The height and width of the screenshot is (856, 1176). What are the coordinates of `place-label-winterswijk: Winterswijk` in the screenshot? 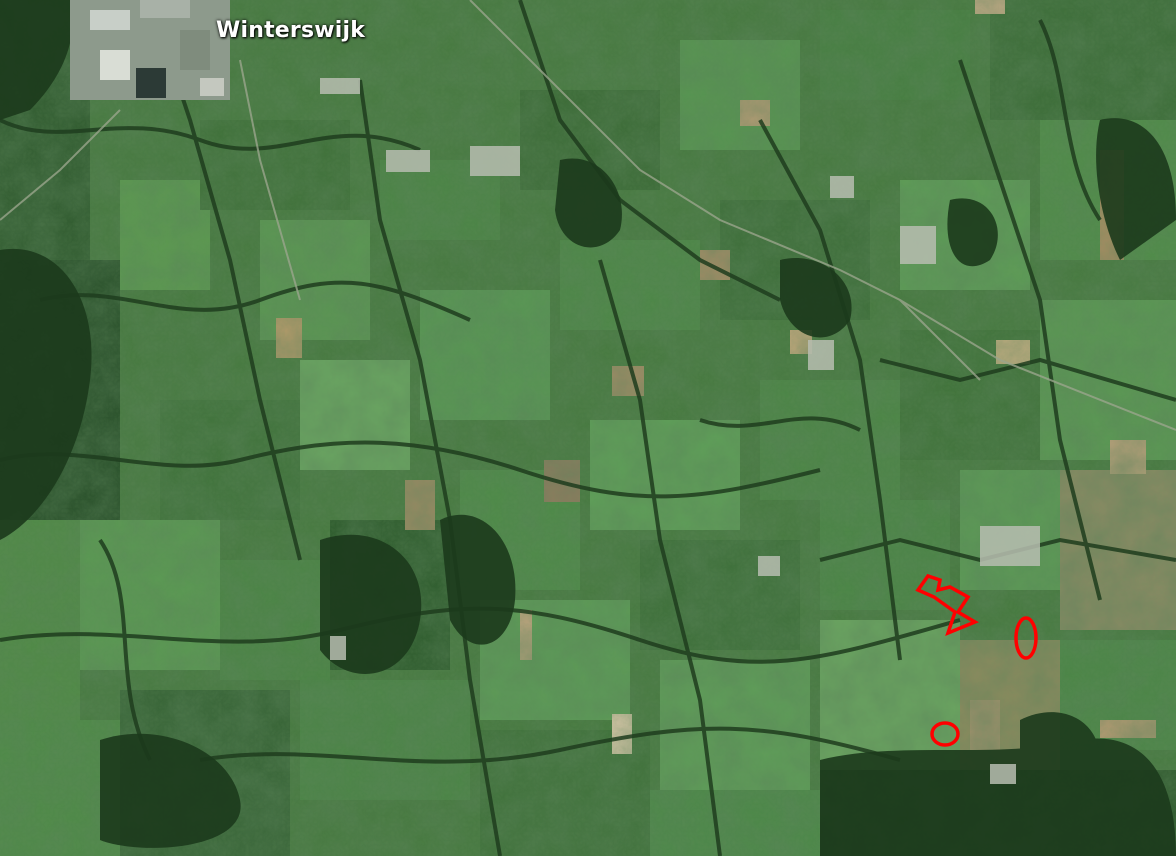 It's located at (291, 30).